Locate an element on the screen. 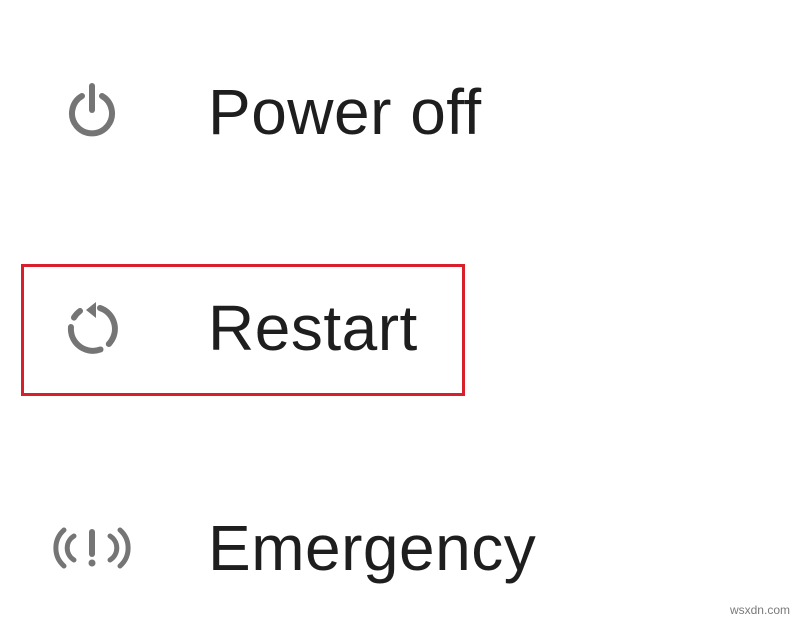 Image resolution: width=800 pixels, height=623 pixels. menu-item-label: Restart is located at coordinates (313, 328).